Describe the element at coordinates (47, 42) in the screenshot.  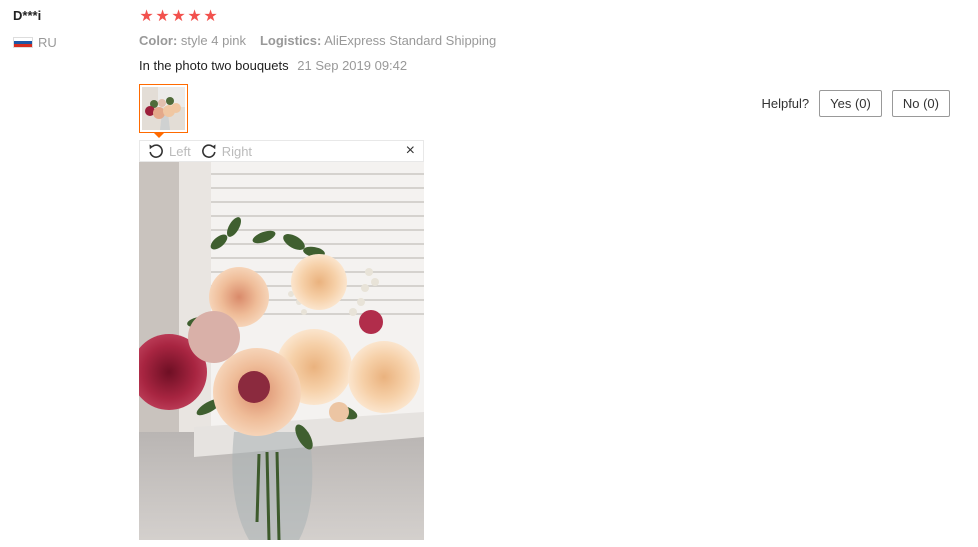
I see `country-code: RU` at that location.